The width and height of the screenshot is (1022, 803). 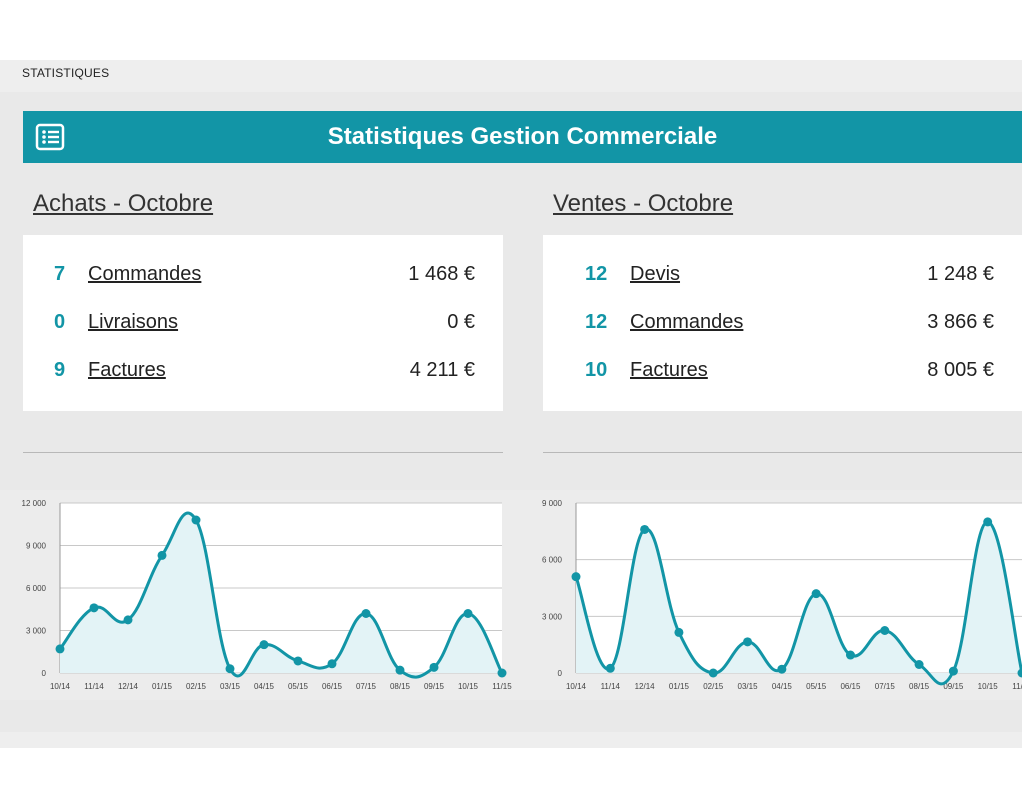 I want to click on stat-link-livraisons: Livraisons, so click(x=133, y=322).